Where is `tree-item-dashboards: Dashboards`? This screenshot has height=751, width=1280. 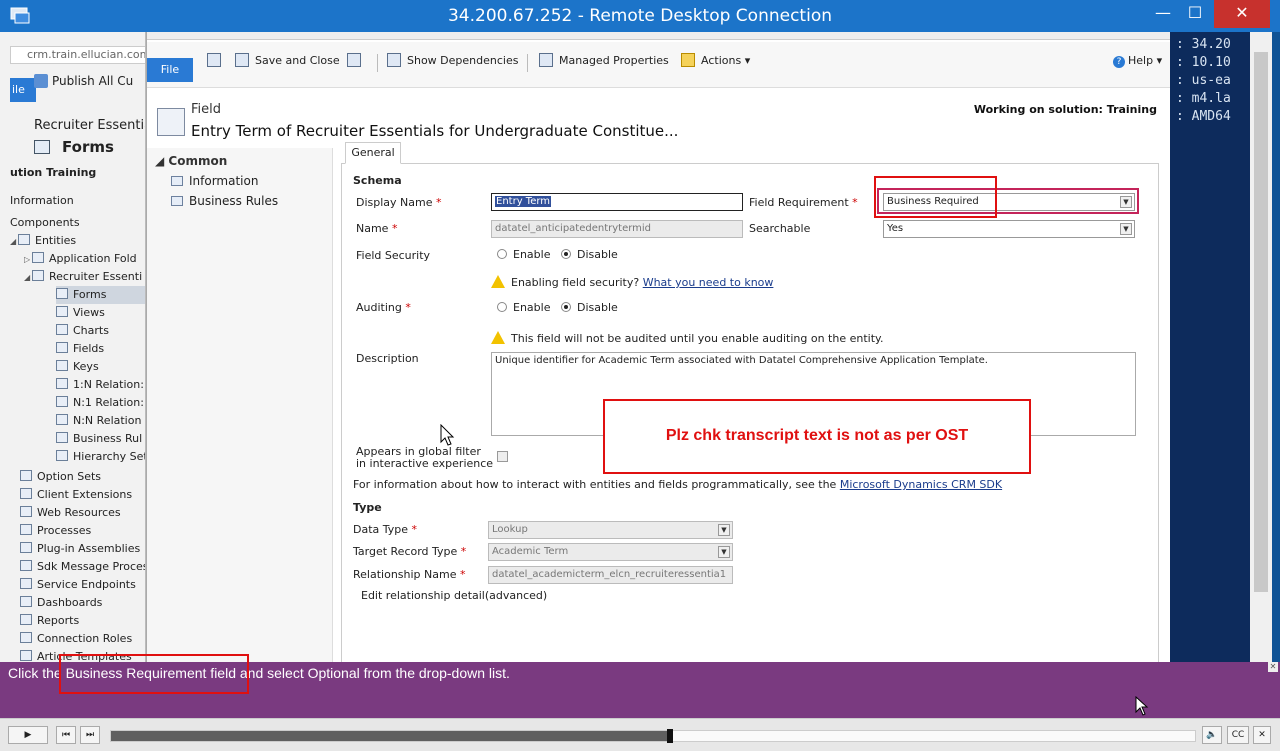
tree-item-dashboards: Dashboards is located at coordinates (61, 603).